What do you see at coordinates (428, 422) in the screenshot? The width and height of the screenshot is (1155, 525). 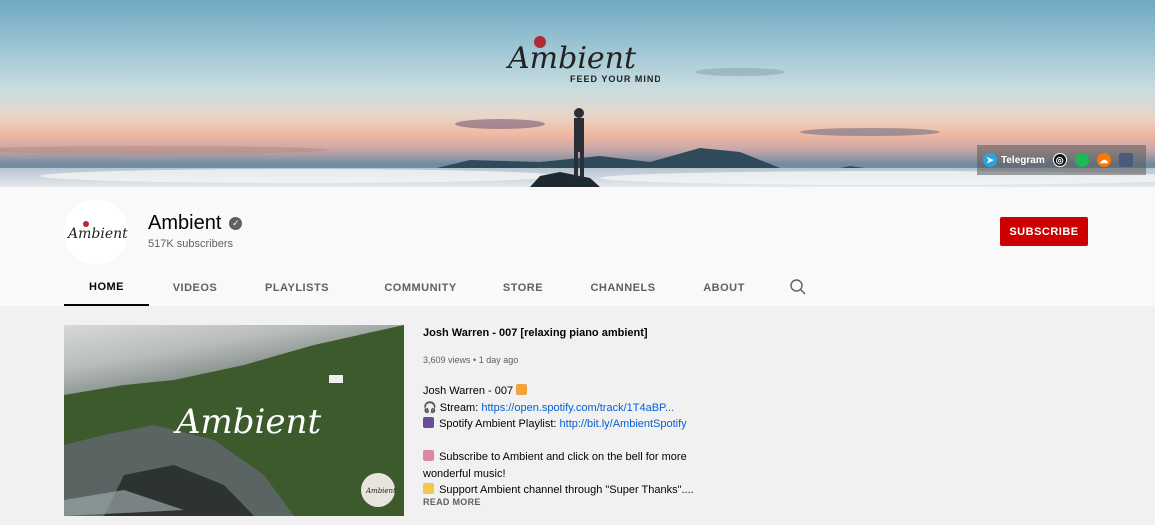 I see `music-emoji-icon` at bounding box center [428, 422].